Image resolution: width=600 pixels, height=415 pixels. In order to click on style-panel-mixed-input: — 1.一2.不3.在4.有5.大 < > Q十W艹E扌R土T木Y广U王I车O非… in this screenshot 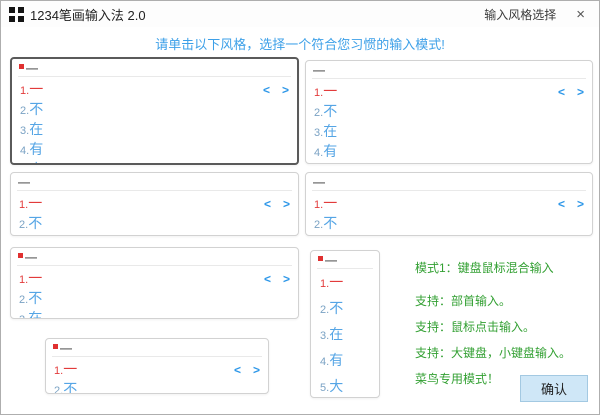, I will do `click(154, 111)`.